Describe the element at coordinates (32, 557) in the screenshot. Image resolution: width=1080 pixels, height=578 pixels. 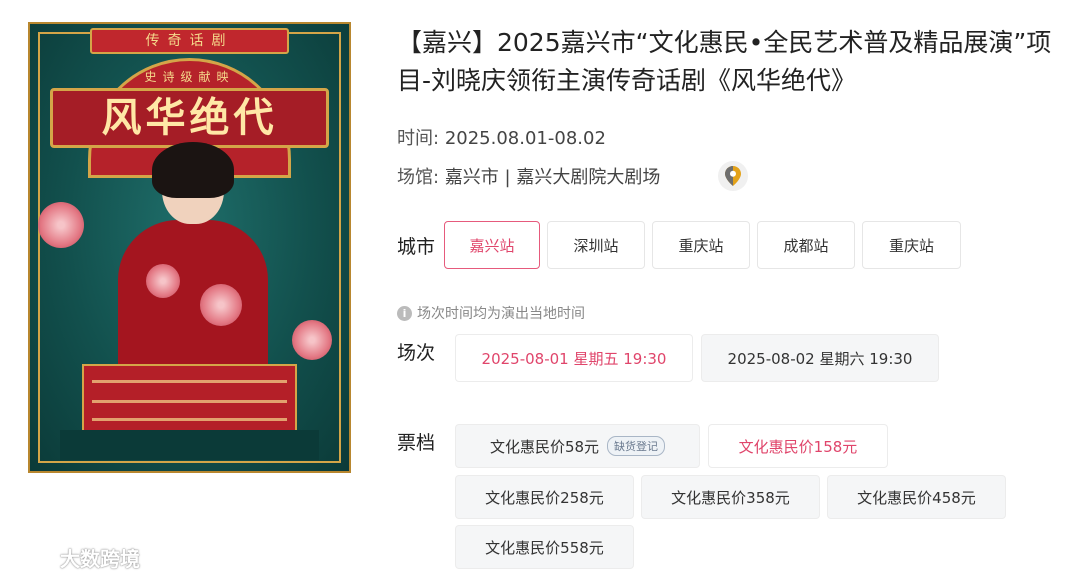
I see `watermark-logo-icon` at that location.